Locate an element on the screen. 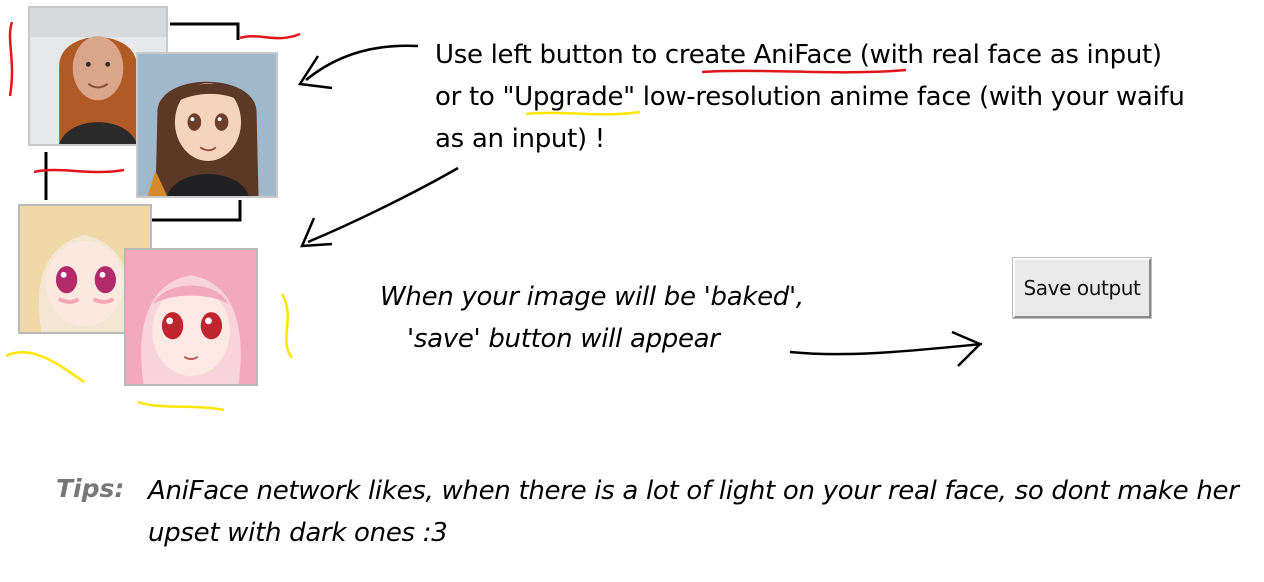 Image resolution: width=1264 pixels, height=582 pixels. upgraded-anime-face is located at coordinates (191, 317).